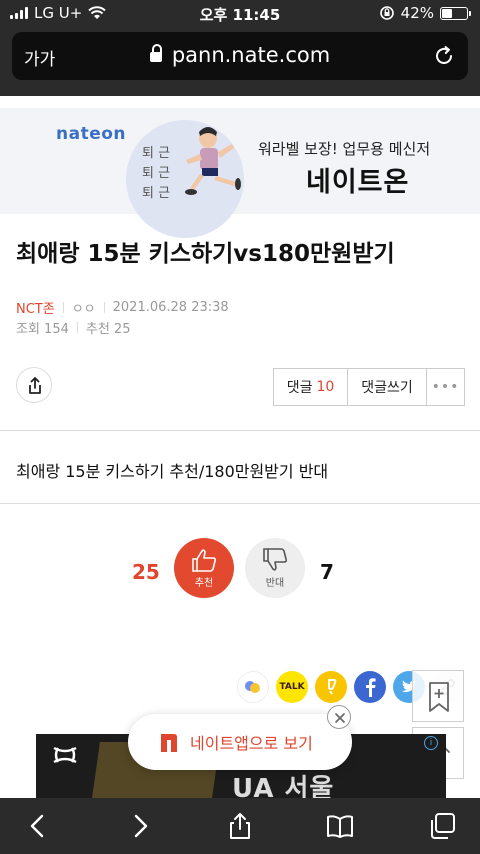 The width and height of the screenshot is (480, 854). Describe the element at coordinates (205, 254) in the screenshot. I see `article-title: 최애랑 15분 키스하기vs180만원받기` at that location.